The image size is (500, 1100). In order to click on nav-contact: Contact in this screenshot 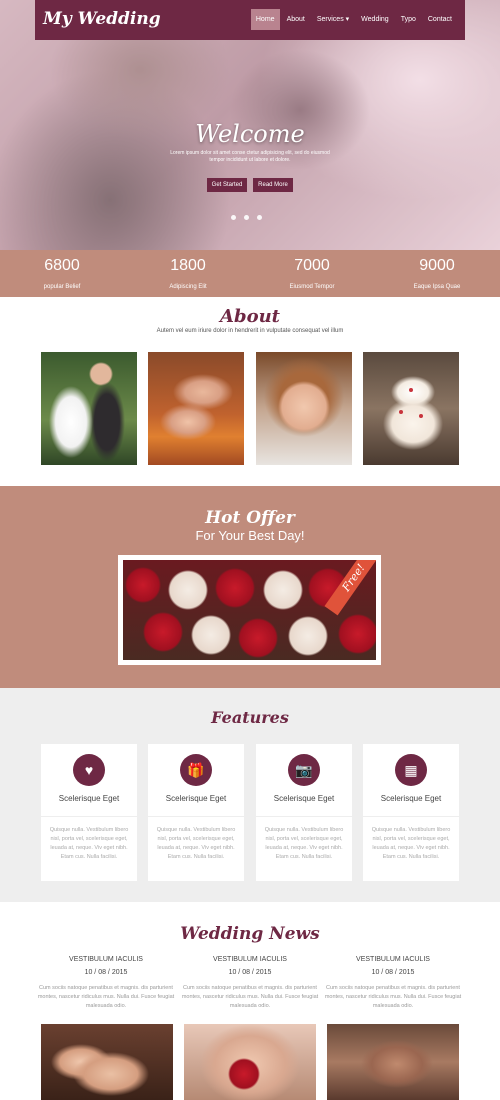, I will do `click(440, 19)`.